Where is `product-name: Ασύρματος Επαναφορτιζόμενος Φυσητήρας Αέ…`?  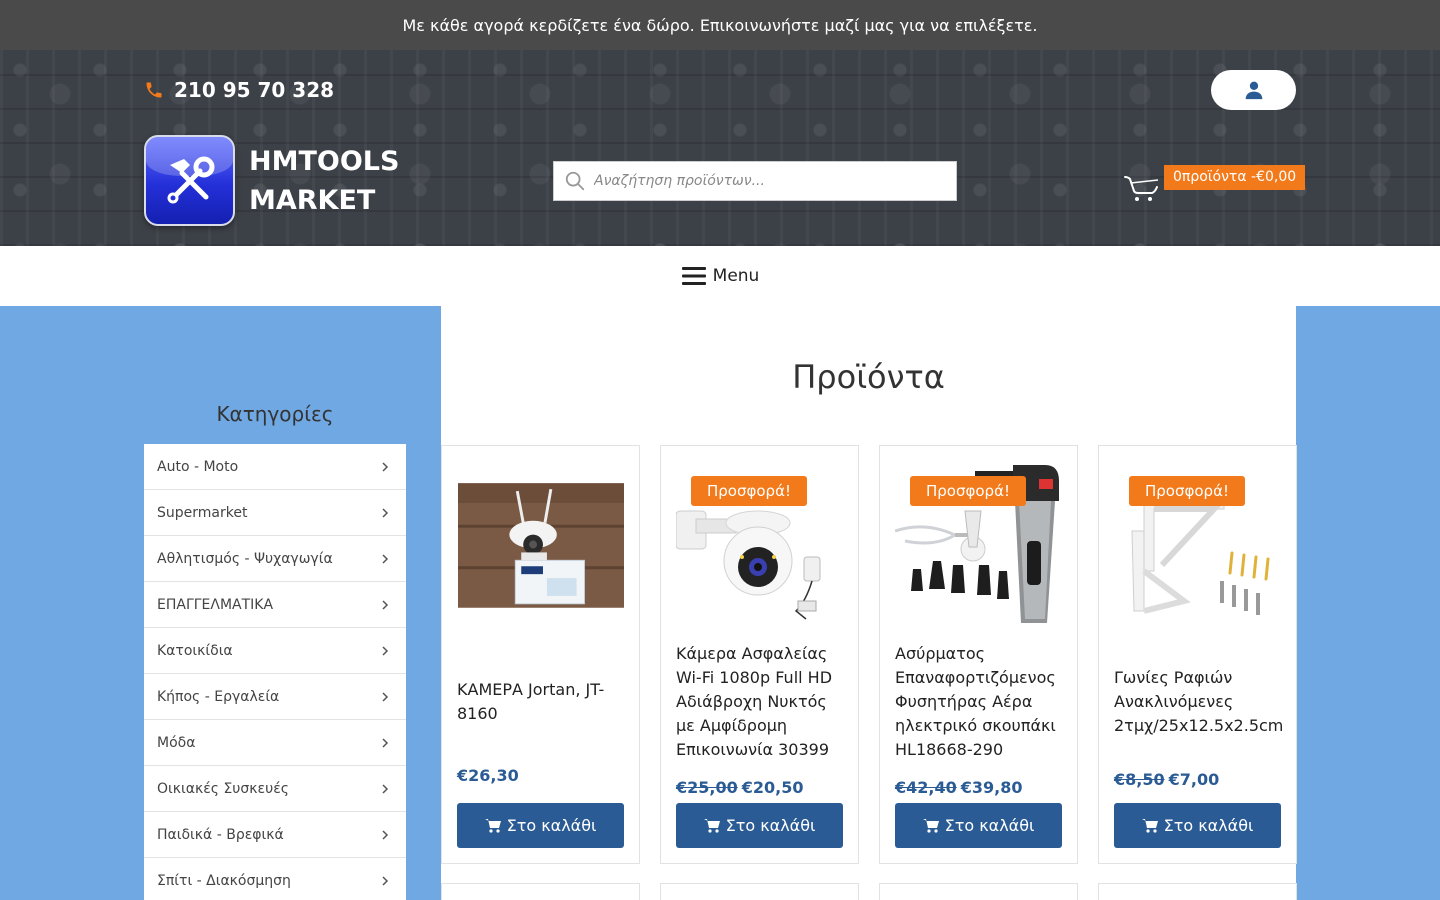 product-name: Ασύρματος Επαναφορτιζόμενος Φυσητήρας Αέ… is located at coordinates (980, 702).